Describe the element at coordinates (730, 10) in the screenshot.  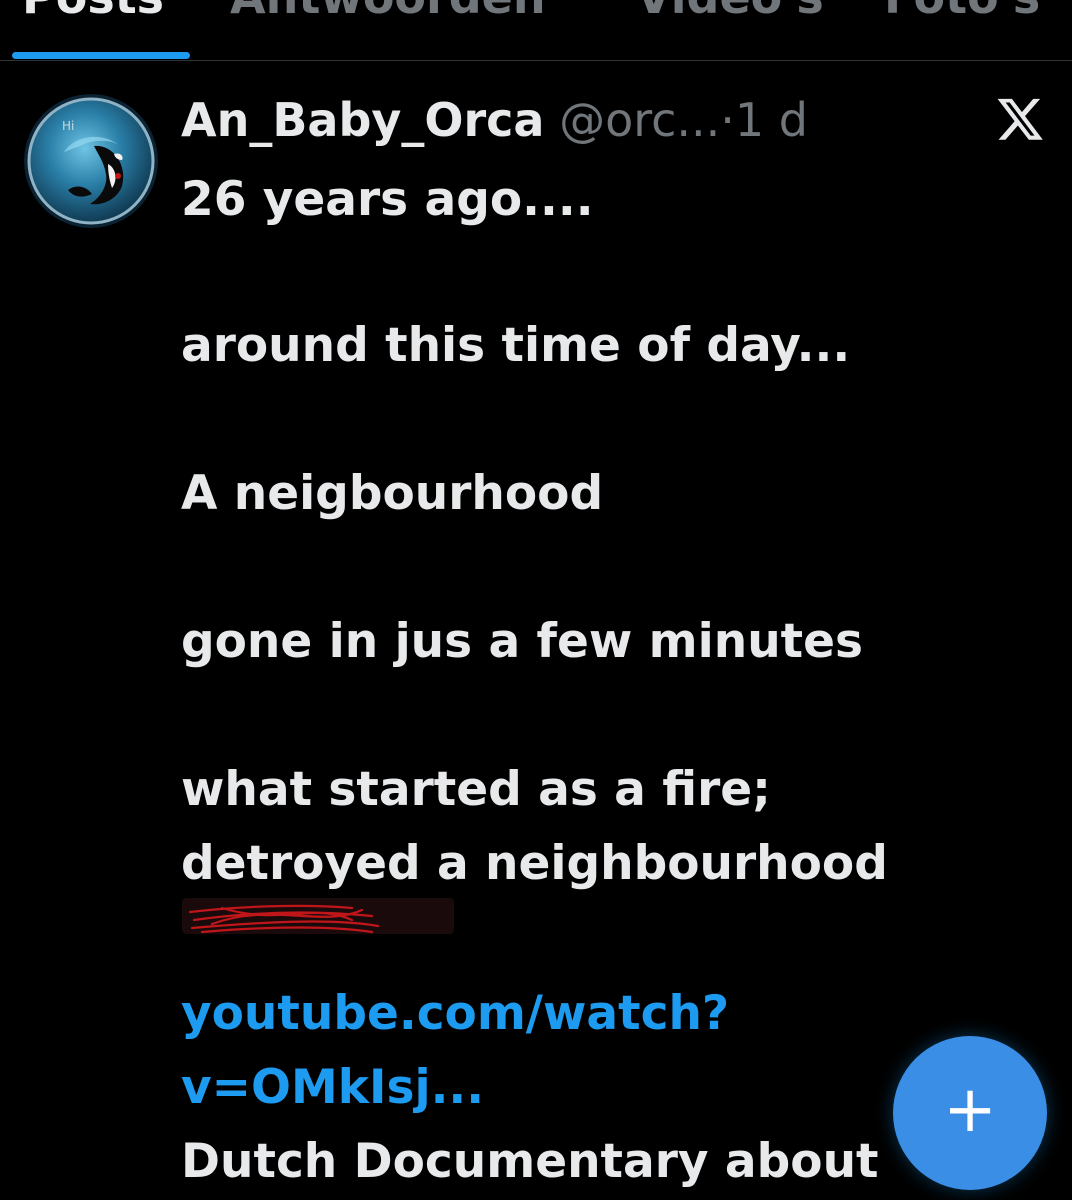
I see `tab-videos: Video's` at that location.